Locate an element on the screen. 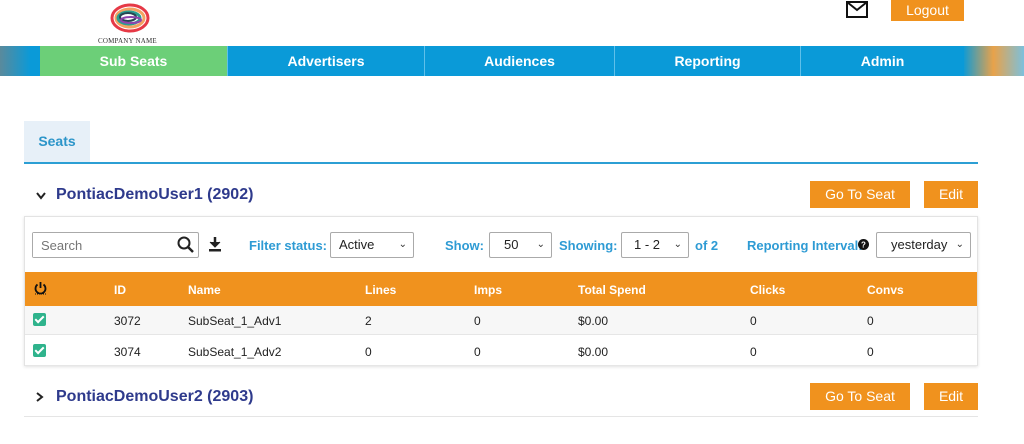 The width and height of the screenshot is (1024, 444). seat-header: PontiacDemoUser2 (2903) Go To Seat Edit is located at coordinates (501, 398).